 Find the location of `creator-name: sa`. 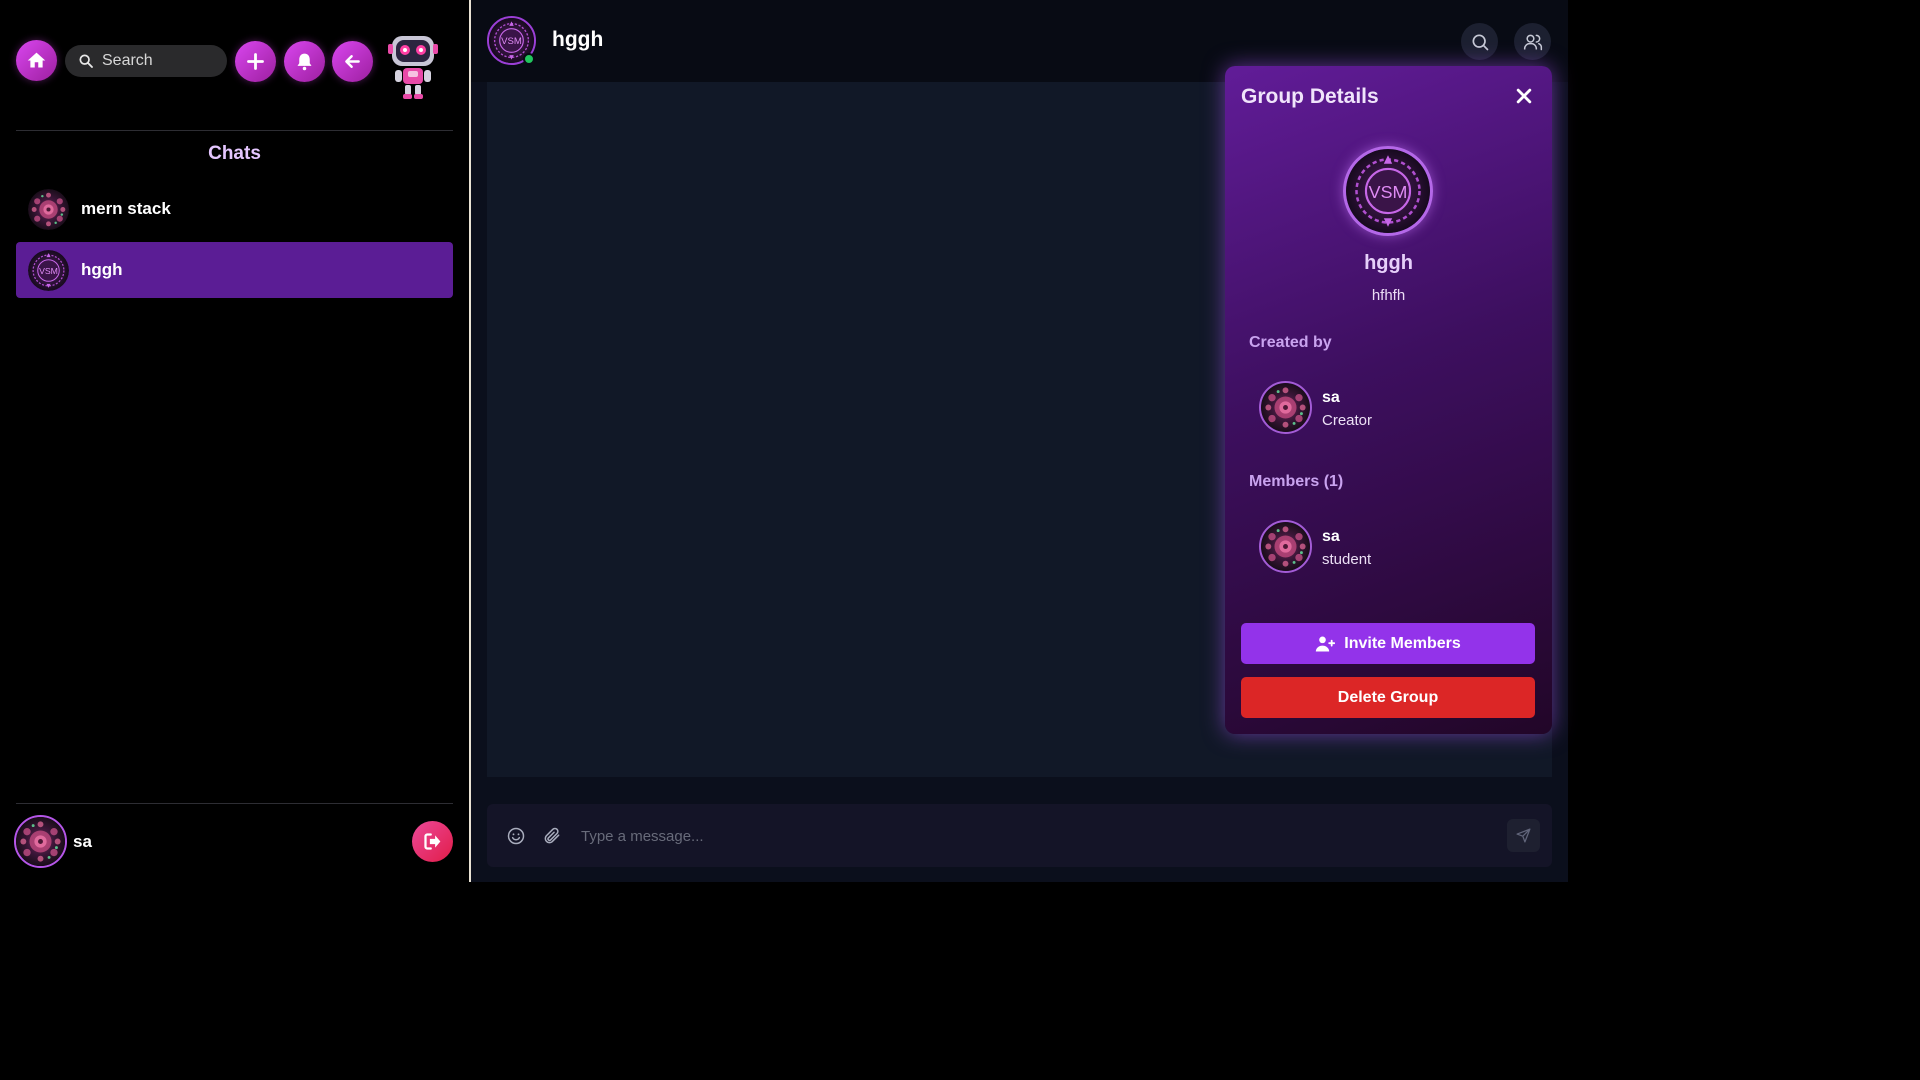

creator-name: sa is located at coordinates (1331, 397).